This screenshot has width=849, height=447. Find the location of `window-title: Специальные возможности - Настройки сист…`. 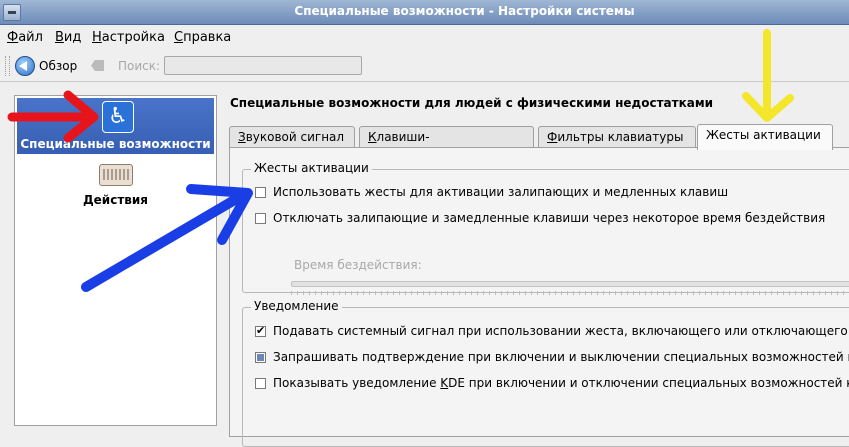

window-title: Специальные возможности - Настройки сист… is located at coordinates (464, 11).